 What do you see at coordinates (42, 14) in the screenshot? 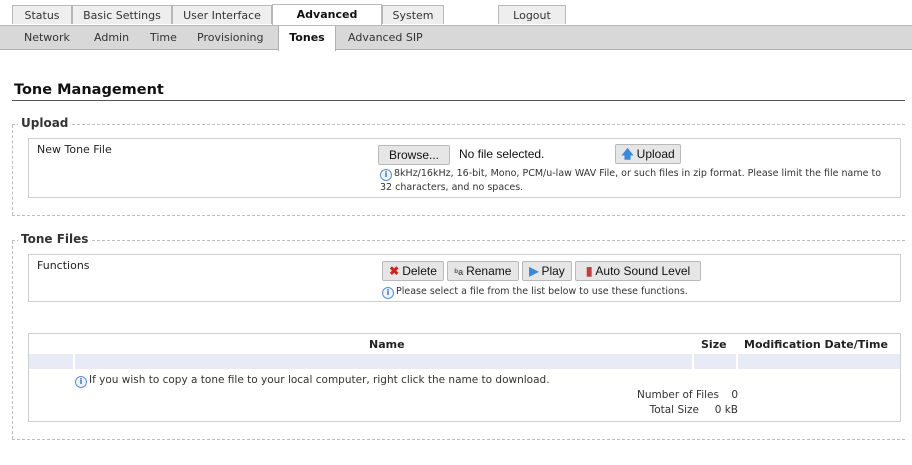
I see `tab-status: Status` at bounding box center [42, 14].